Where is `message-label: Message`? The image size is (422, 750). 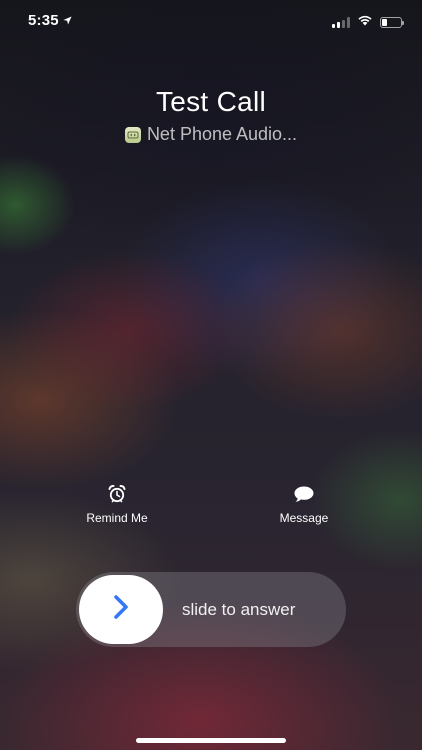
message-label: Message is located at coordinates (304, 518).